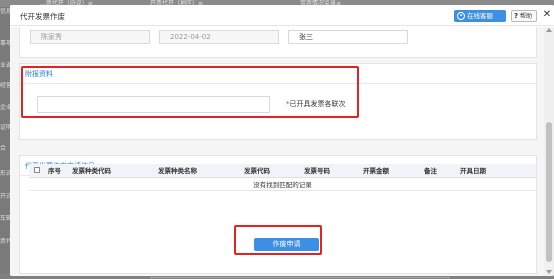 The image size is (554, 279). What do you see at coordinates (496, 171) in the screenshot?
I see `column-header: 开具日期` at bounding box center [496, 171].